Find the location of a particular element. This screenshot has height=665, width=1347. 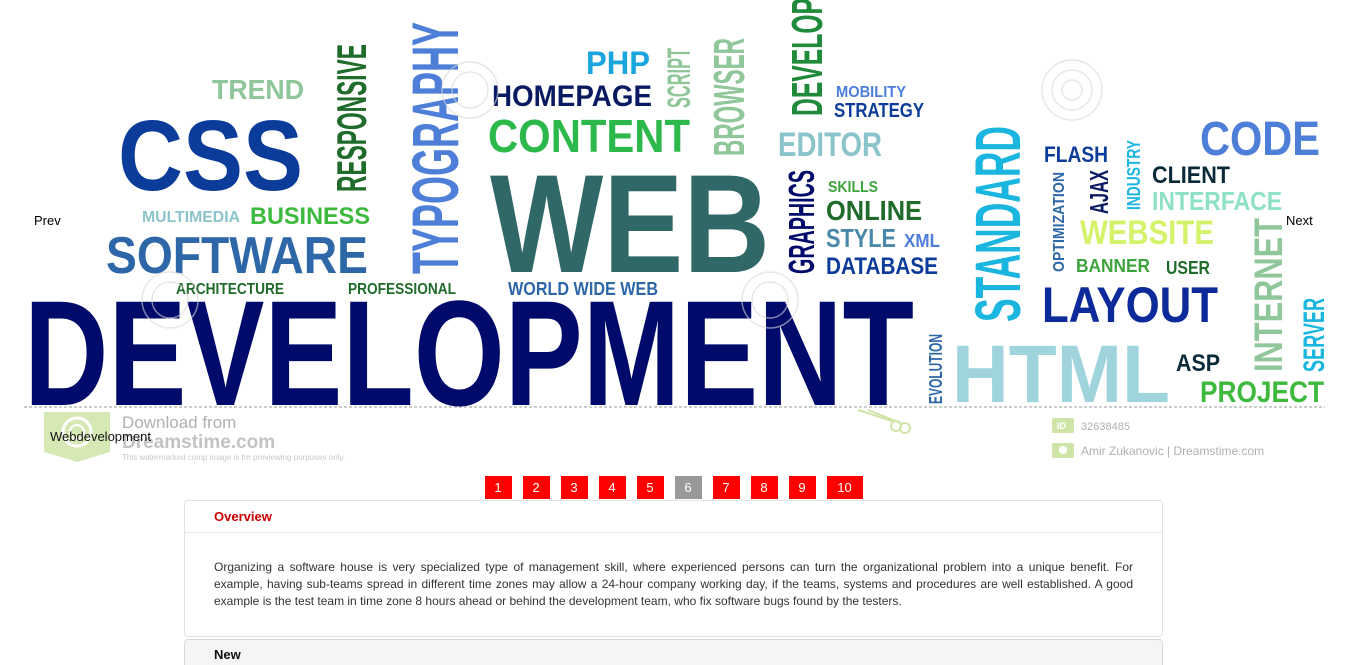

pager-page-3: 3 is located at coordinates (574, 487).